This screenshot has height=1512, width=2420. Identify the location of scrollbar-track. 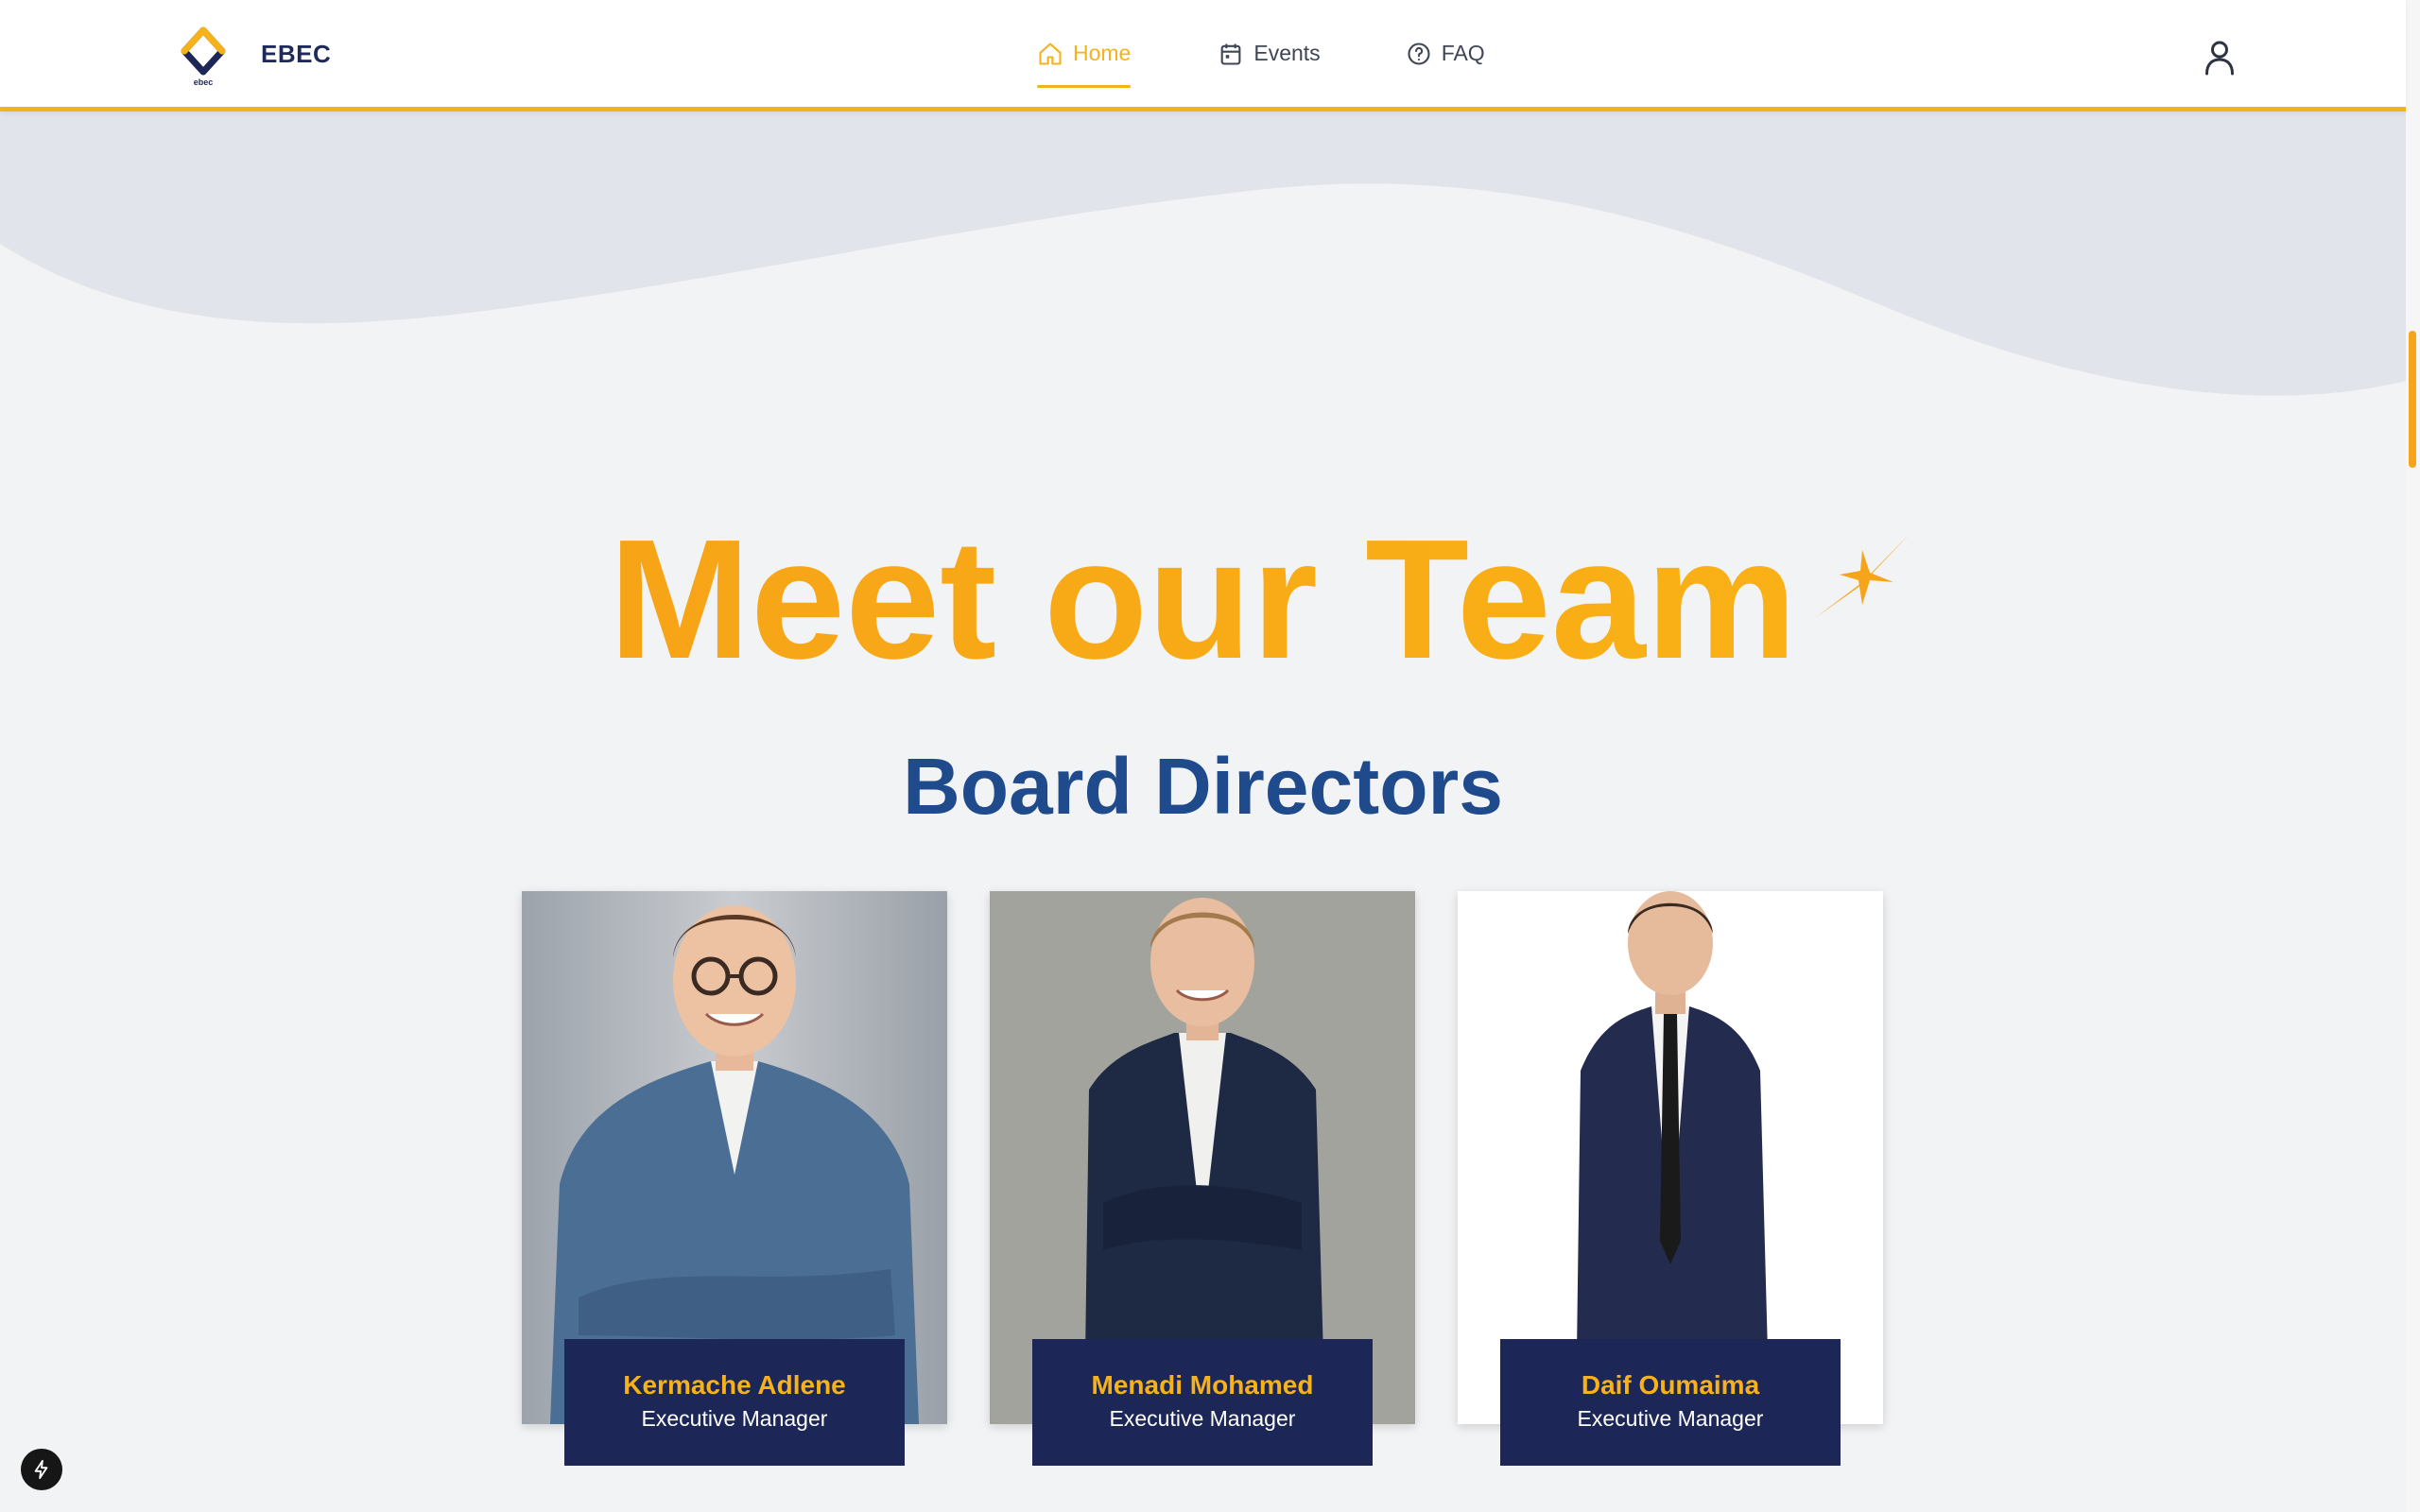
(2413, 756).